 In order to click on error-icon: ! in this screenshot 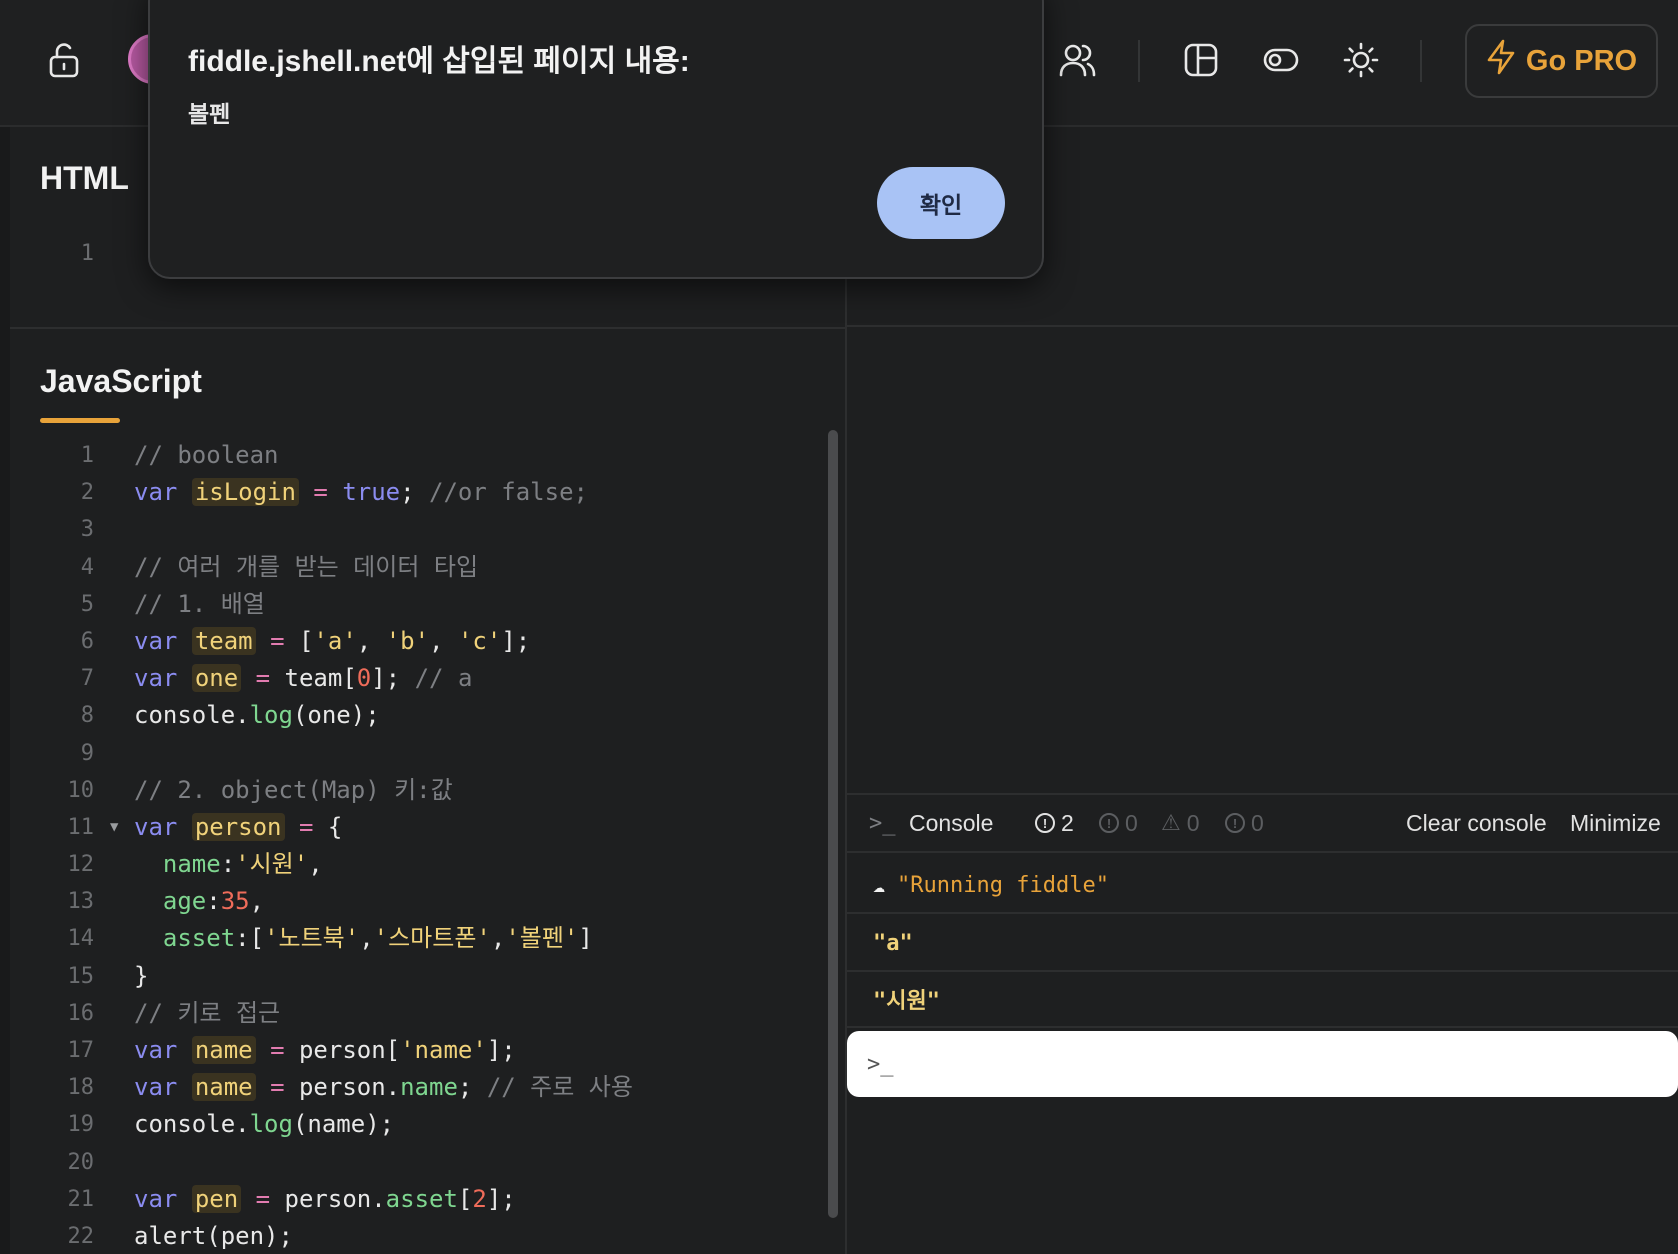, I will do `click(1235, 823)`.